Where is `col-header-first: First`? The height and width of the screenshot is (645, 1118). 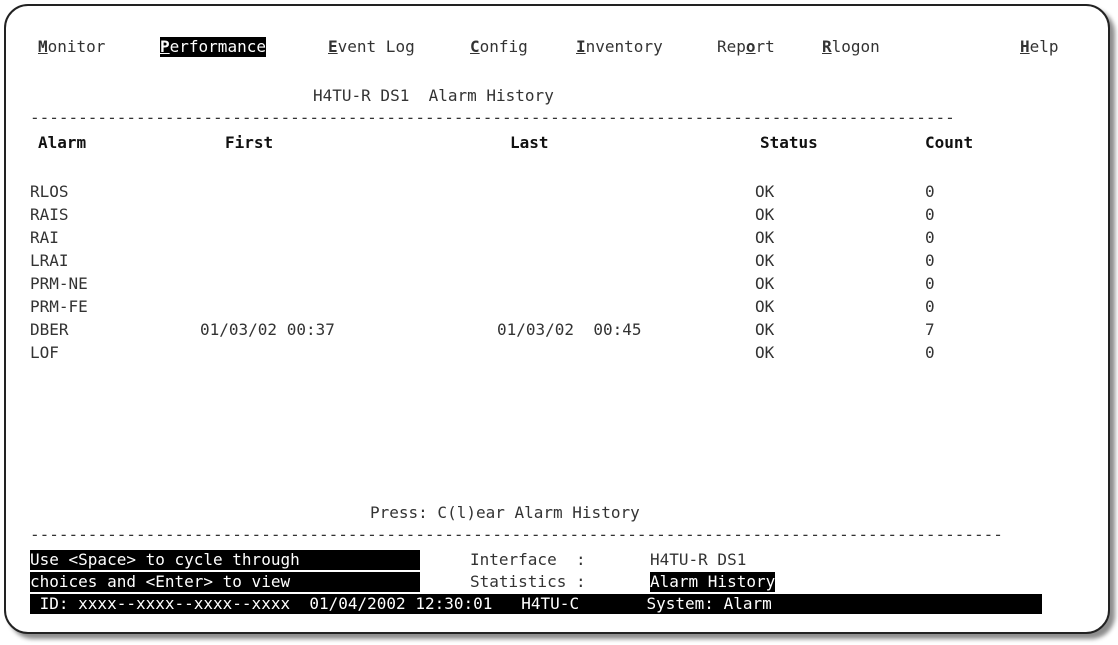
col-header-first: First is located at coordinates (249, 142).